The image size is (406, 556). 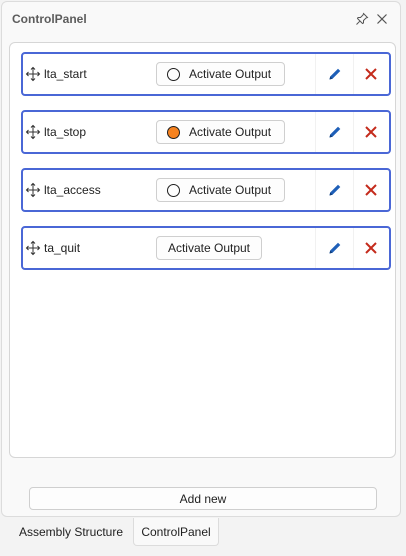 I want to click on output-row-ta-quit: ta_quit Activate Output, so click(x=206, y=248).